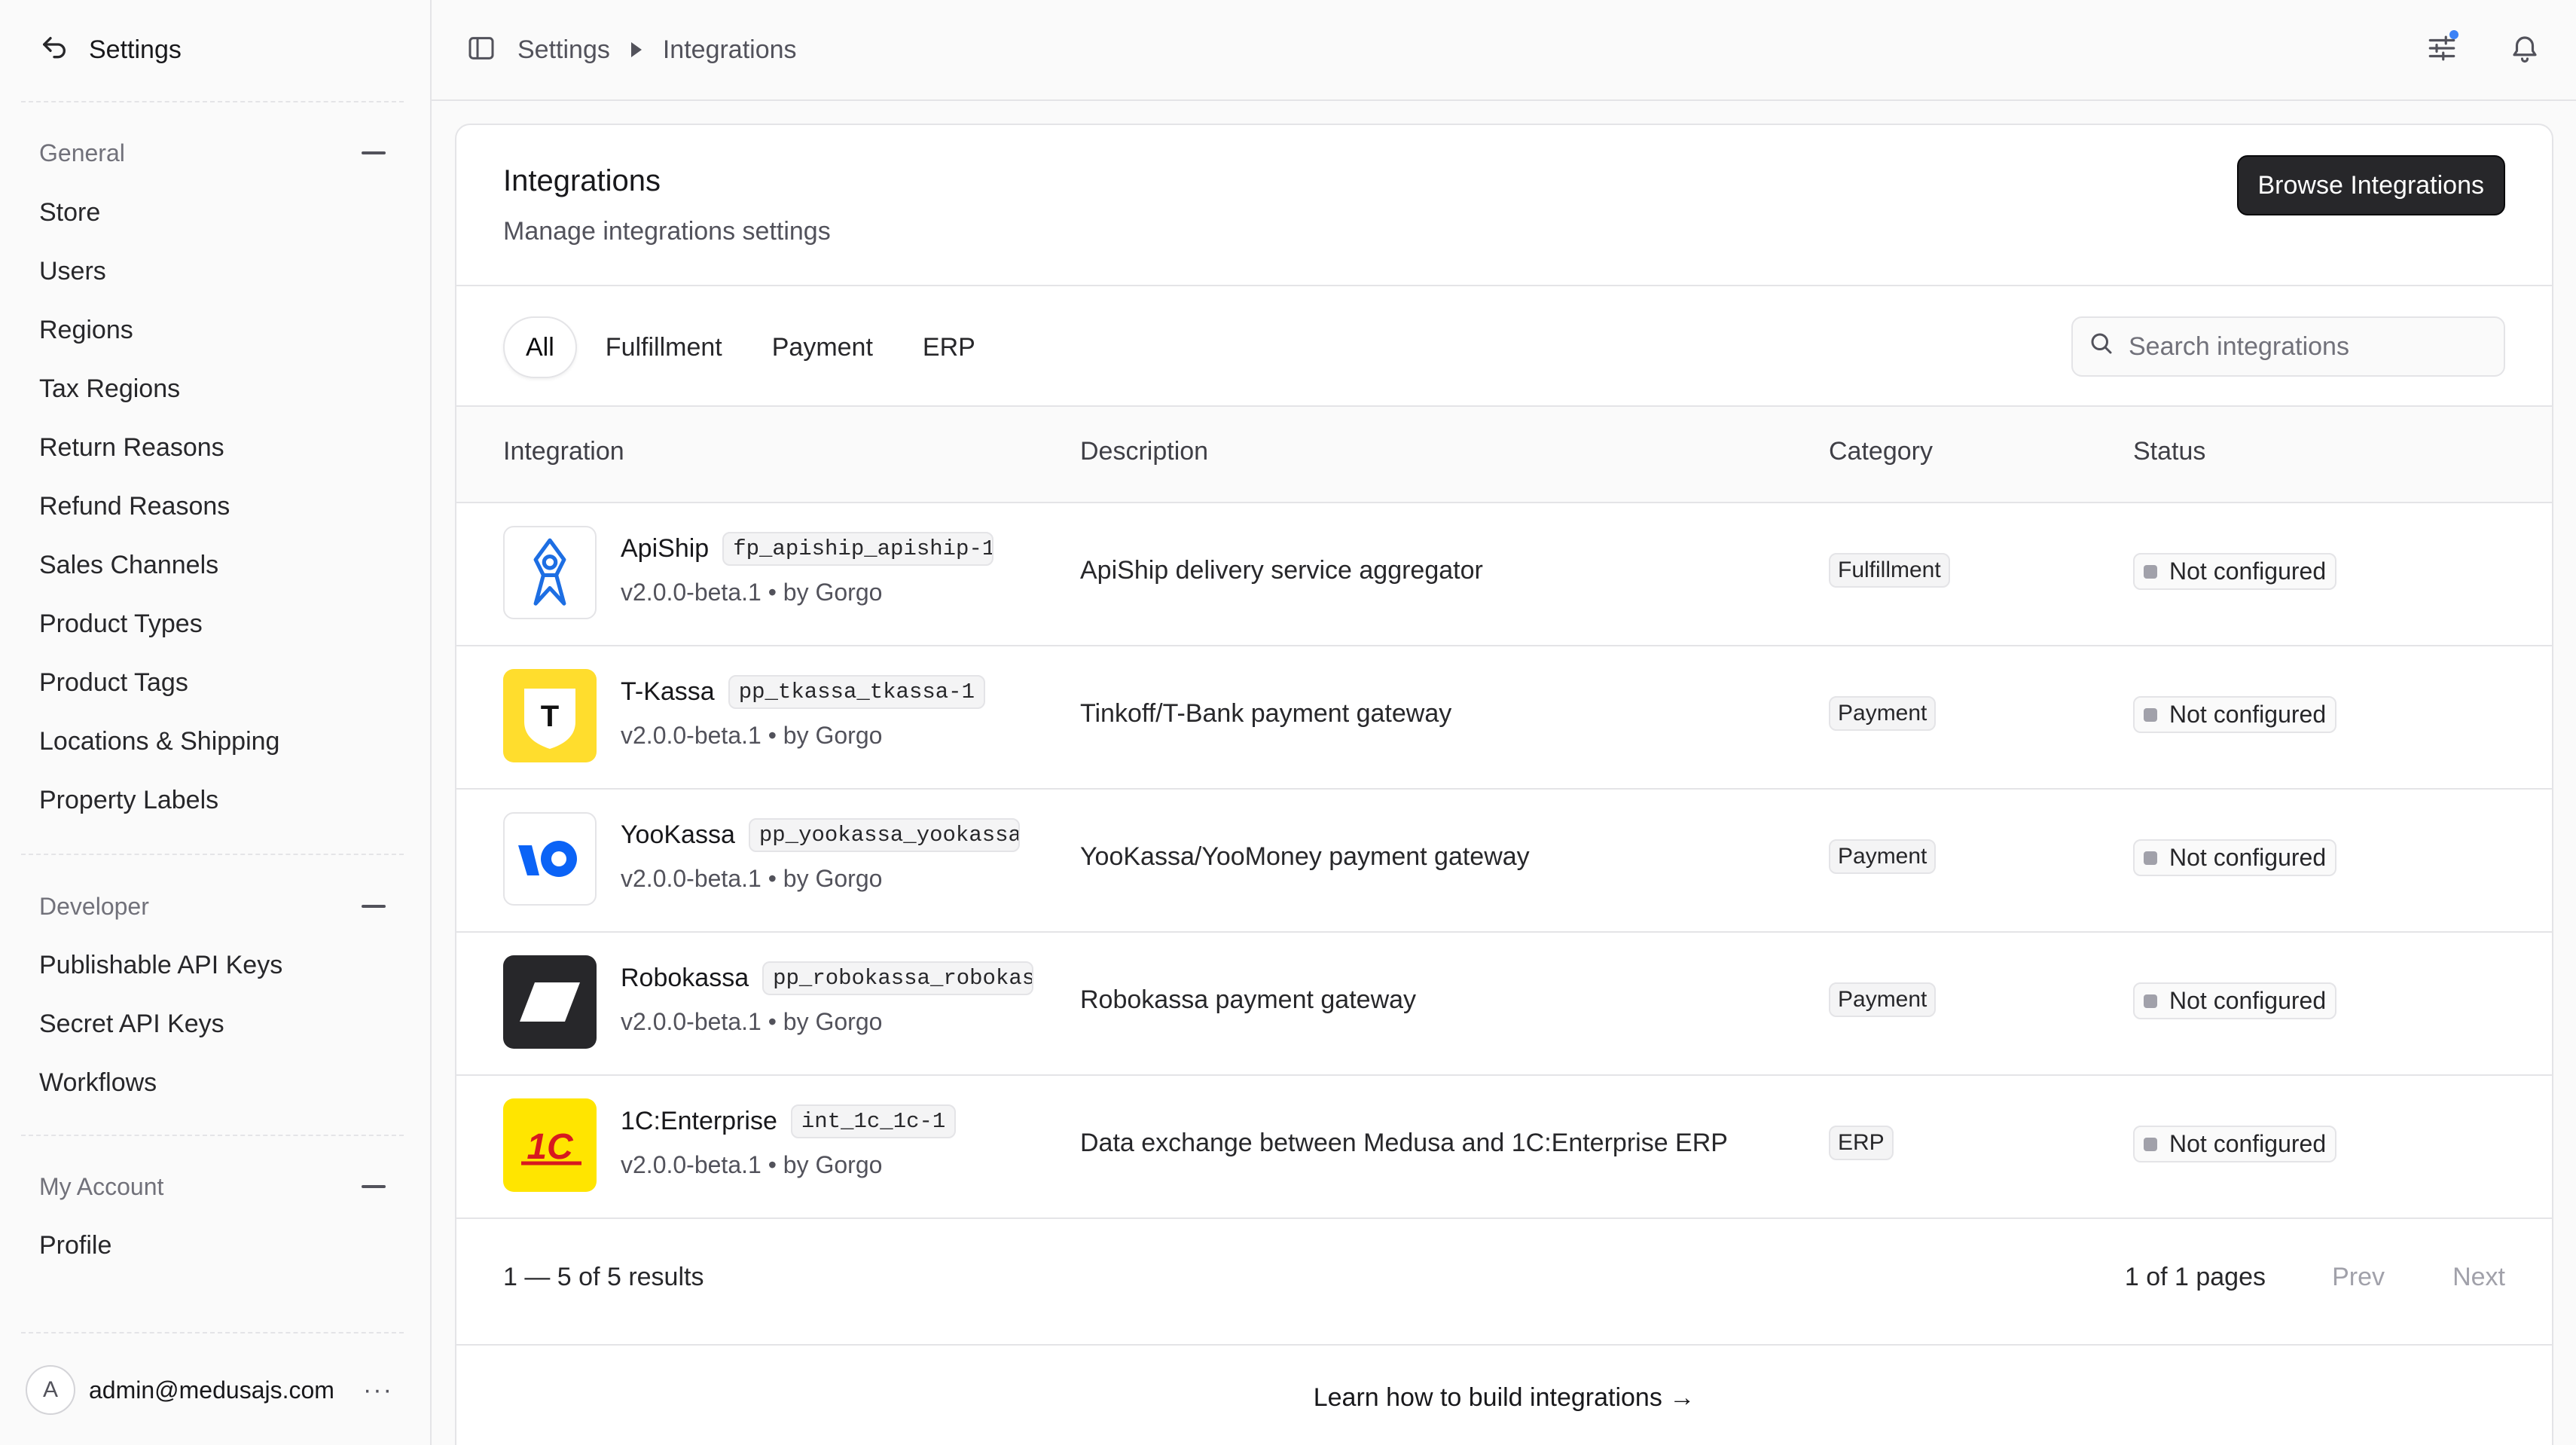 The height and width of the screenshot is (1445, 2576). What do you see at coordinates (161, 965) in the screenshot?
I see `sidebar-item-publishable-api-keys: Publishable API Keys` at bounding box center [161, 965].